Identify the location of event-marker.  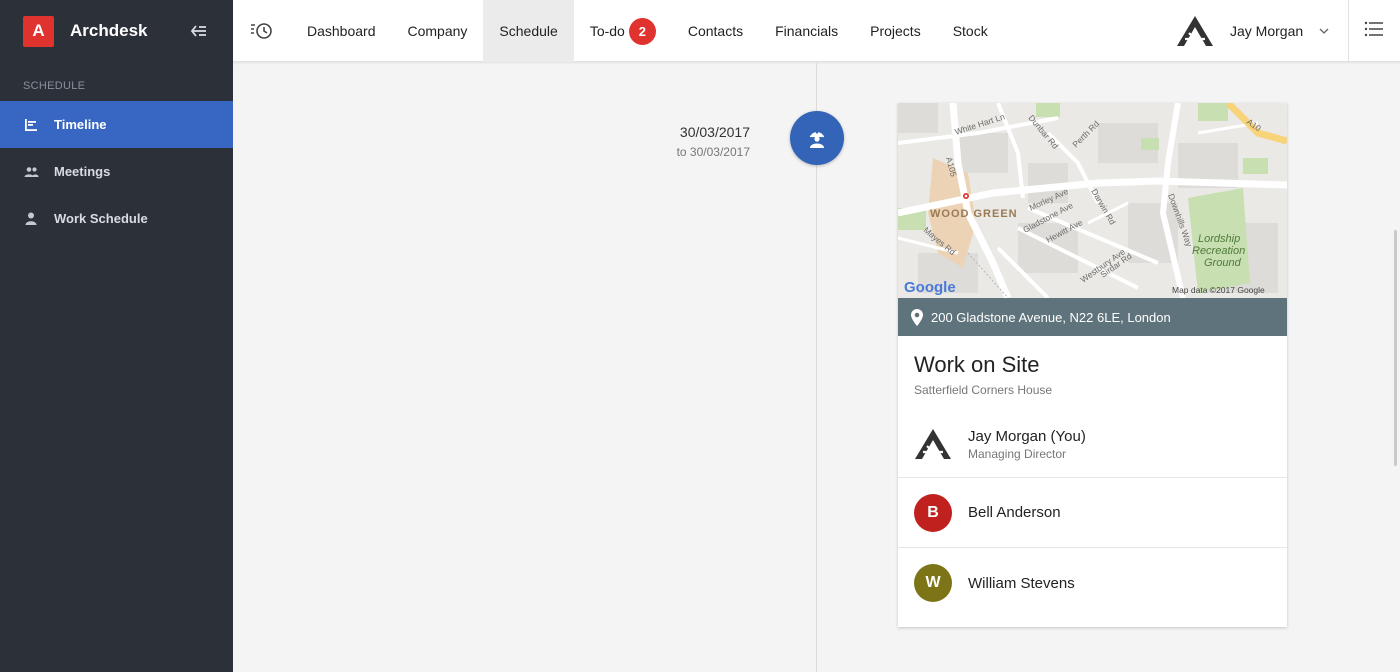
(817, 138).